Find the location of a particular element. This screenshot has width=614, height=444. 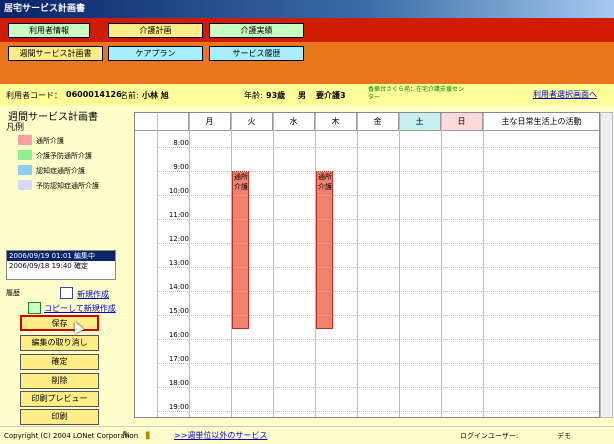

day-header-tue: 火 is located at coordinates (252, 122).